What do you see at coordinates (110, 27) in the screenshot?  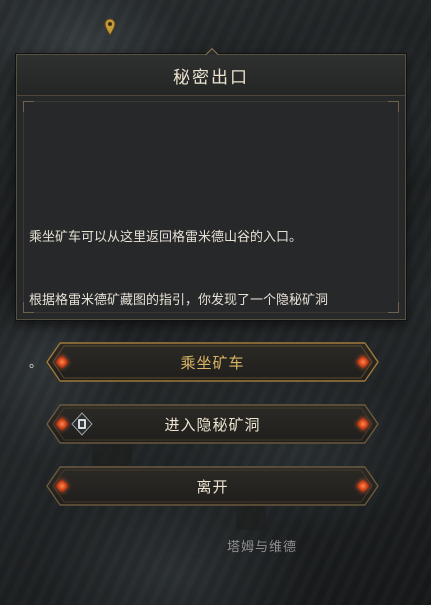 I see `map-pin-icon` at bounding box center [110, 27].